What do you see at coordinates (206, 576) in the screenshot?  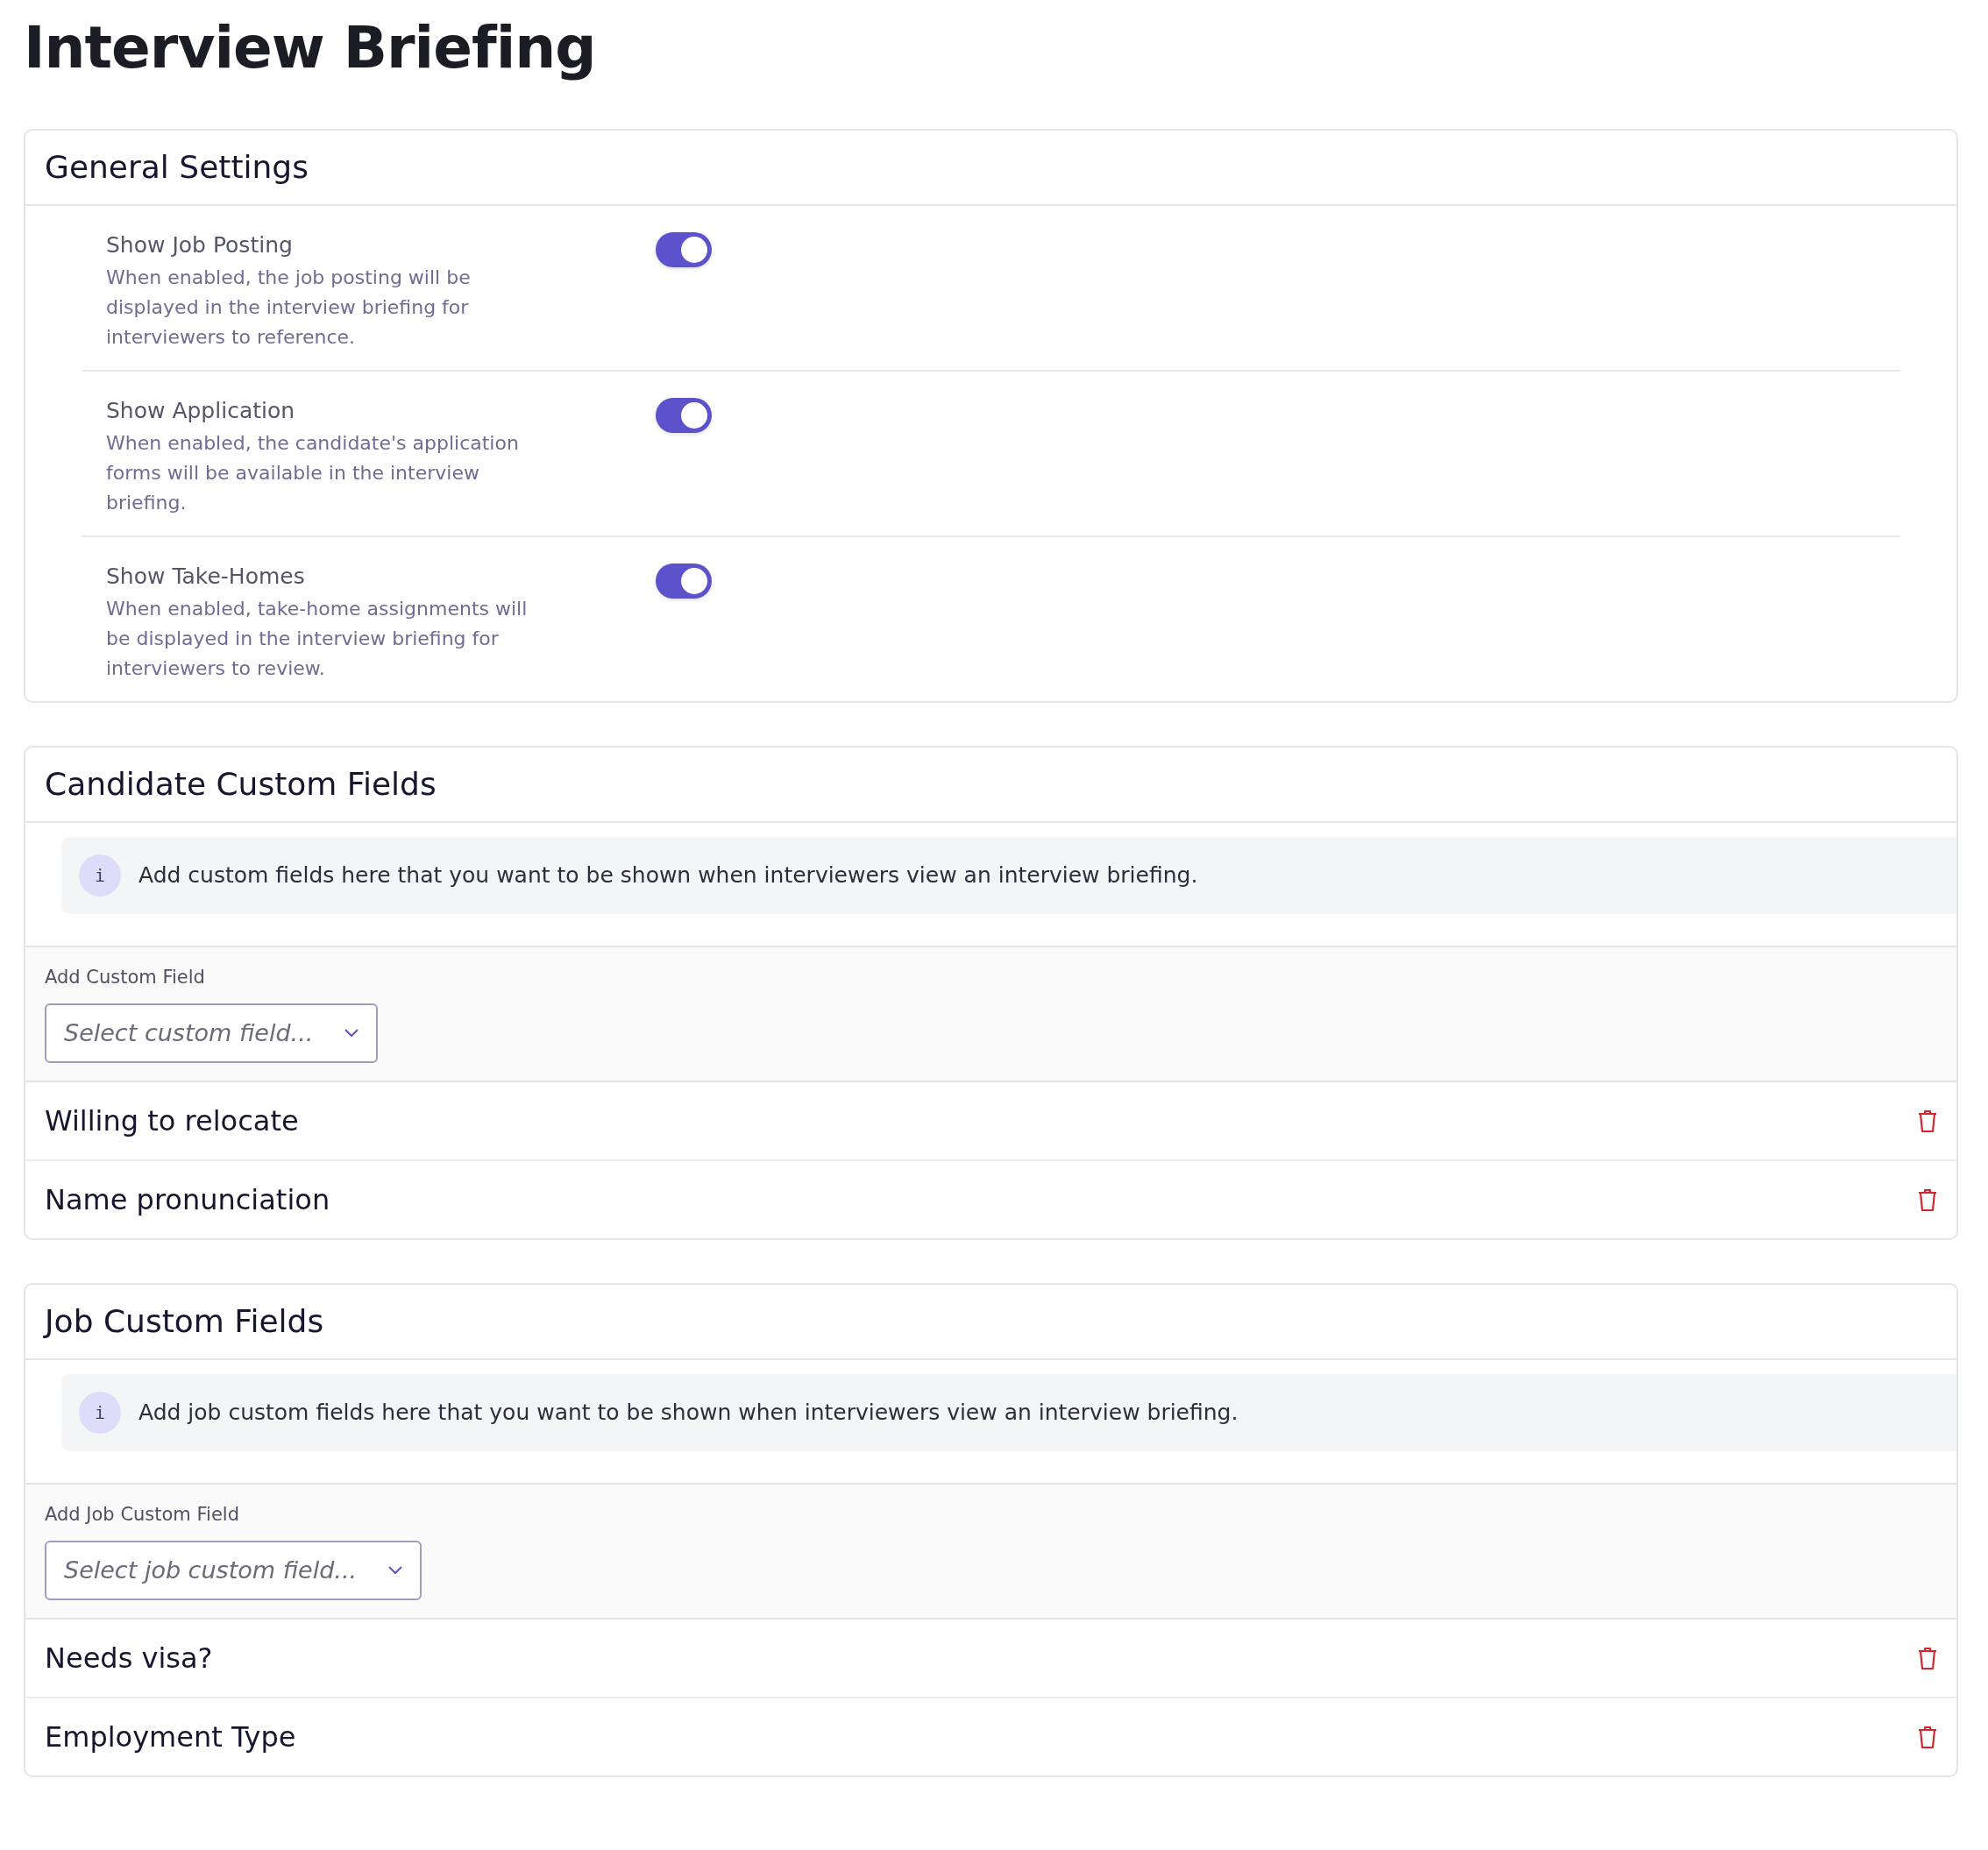 I see `setting-label: Show Take-Homes` at bounding box center [206, 576].